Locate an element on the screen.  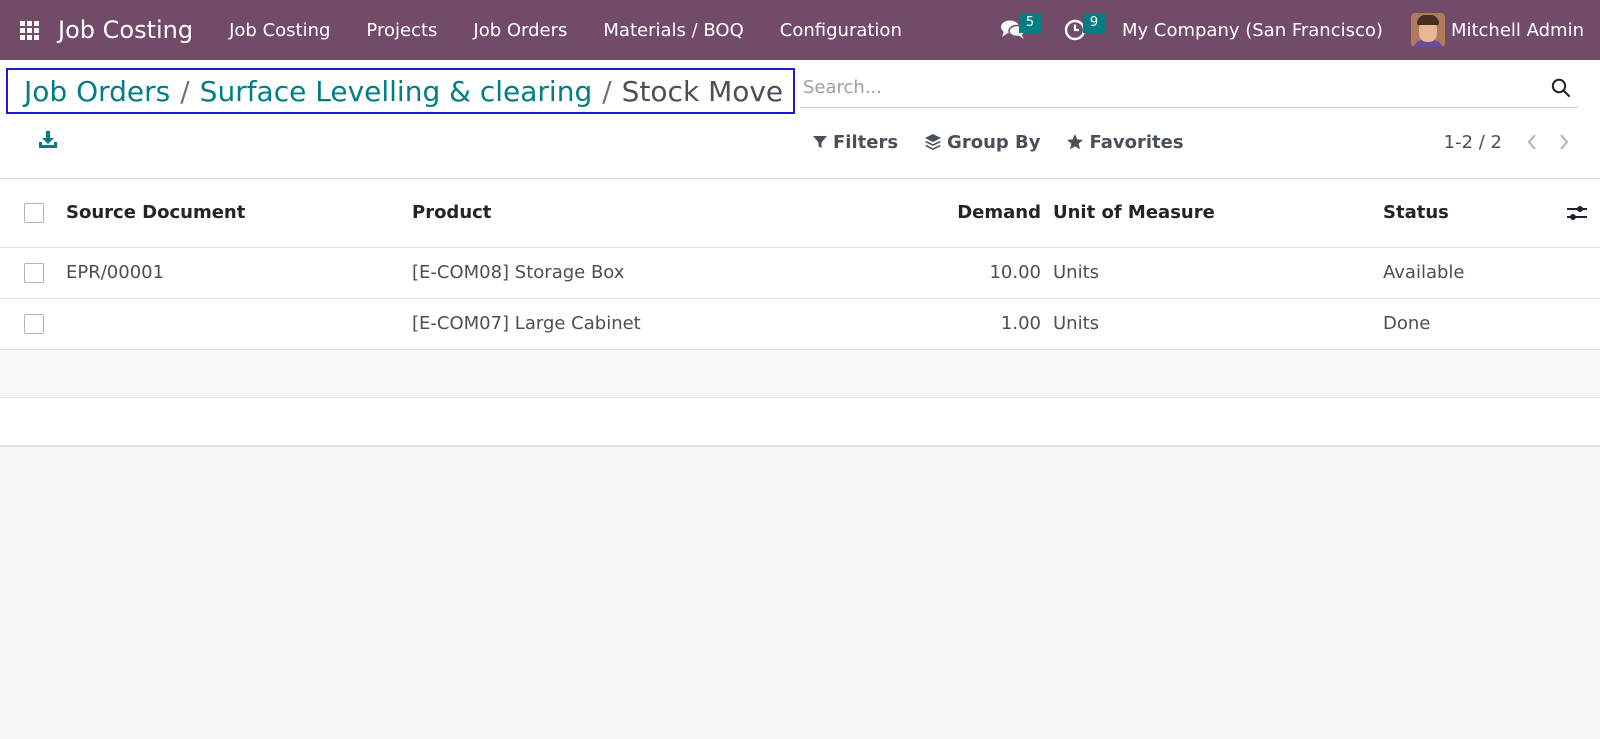
group-by-button: Group By is located at coordinates (982, 142).